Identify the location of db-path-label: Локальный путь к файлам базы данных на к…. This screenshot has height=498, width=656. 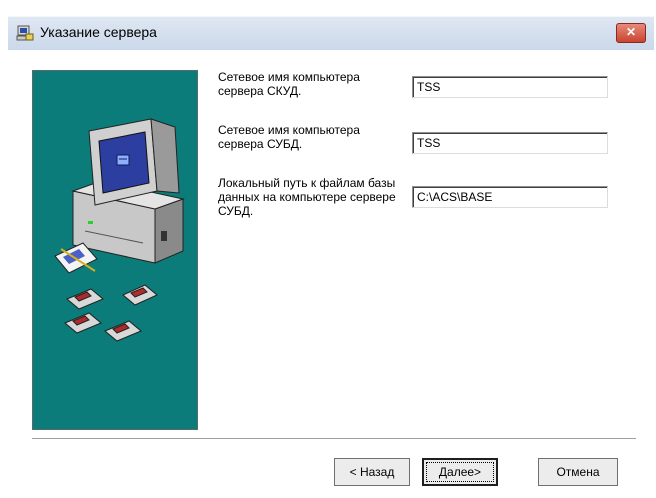
(307, 197).